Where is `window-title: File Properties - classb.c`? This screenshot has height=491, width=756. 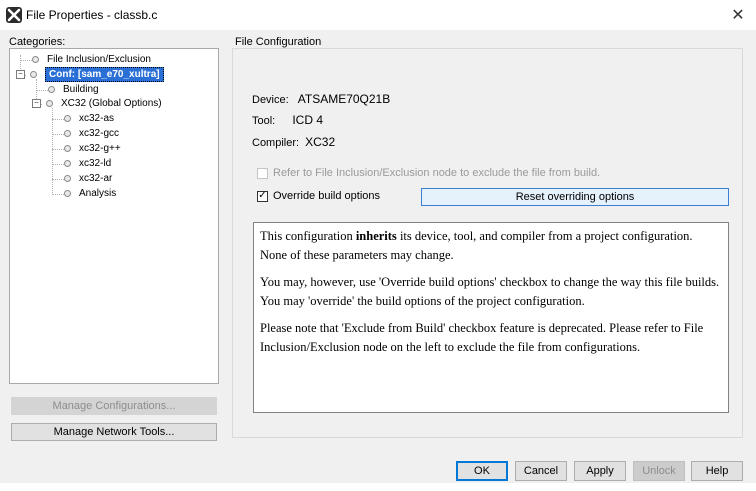 window-title: File Properties - classb.c is located at coordinates (92, 15).